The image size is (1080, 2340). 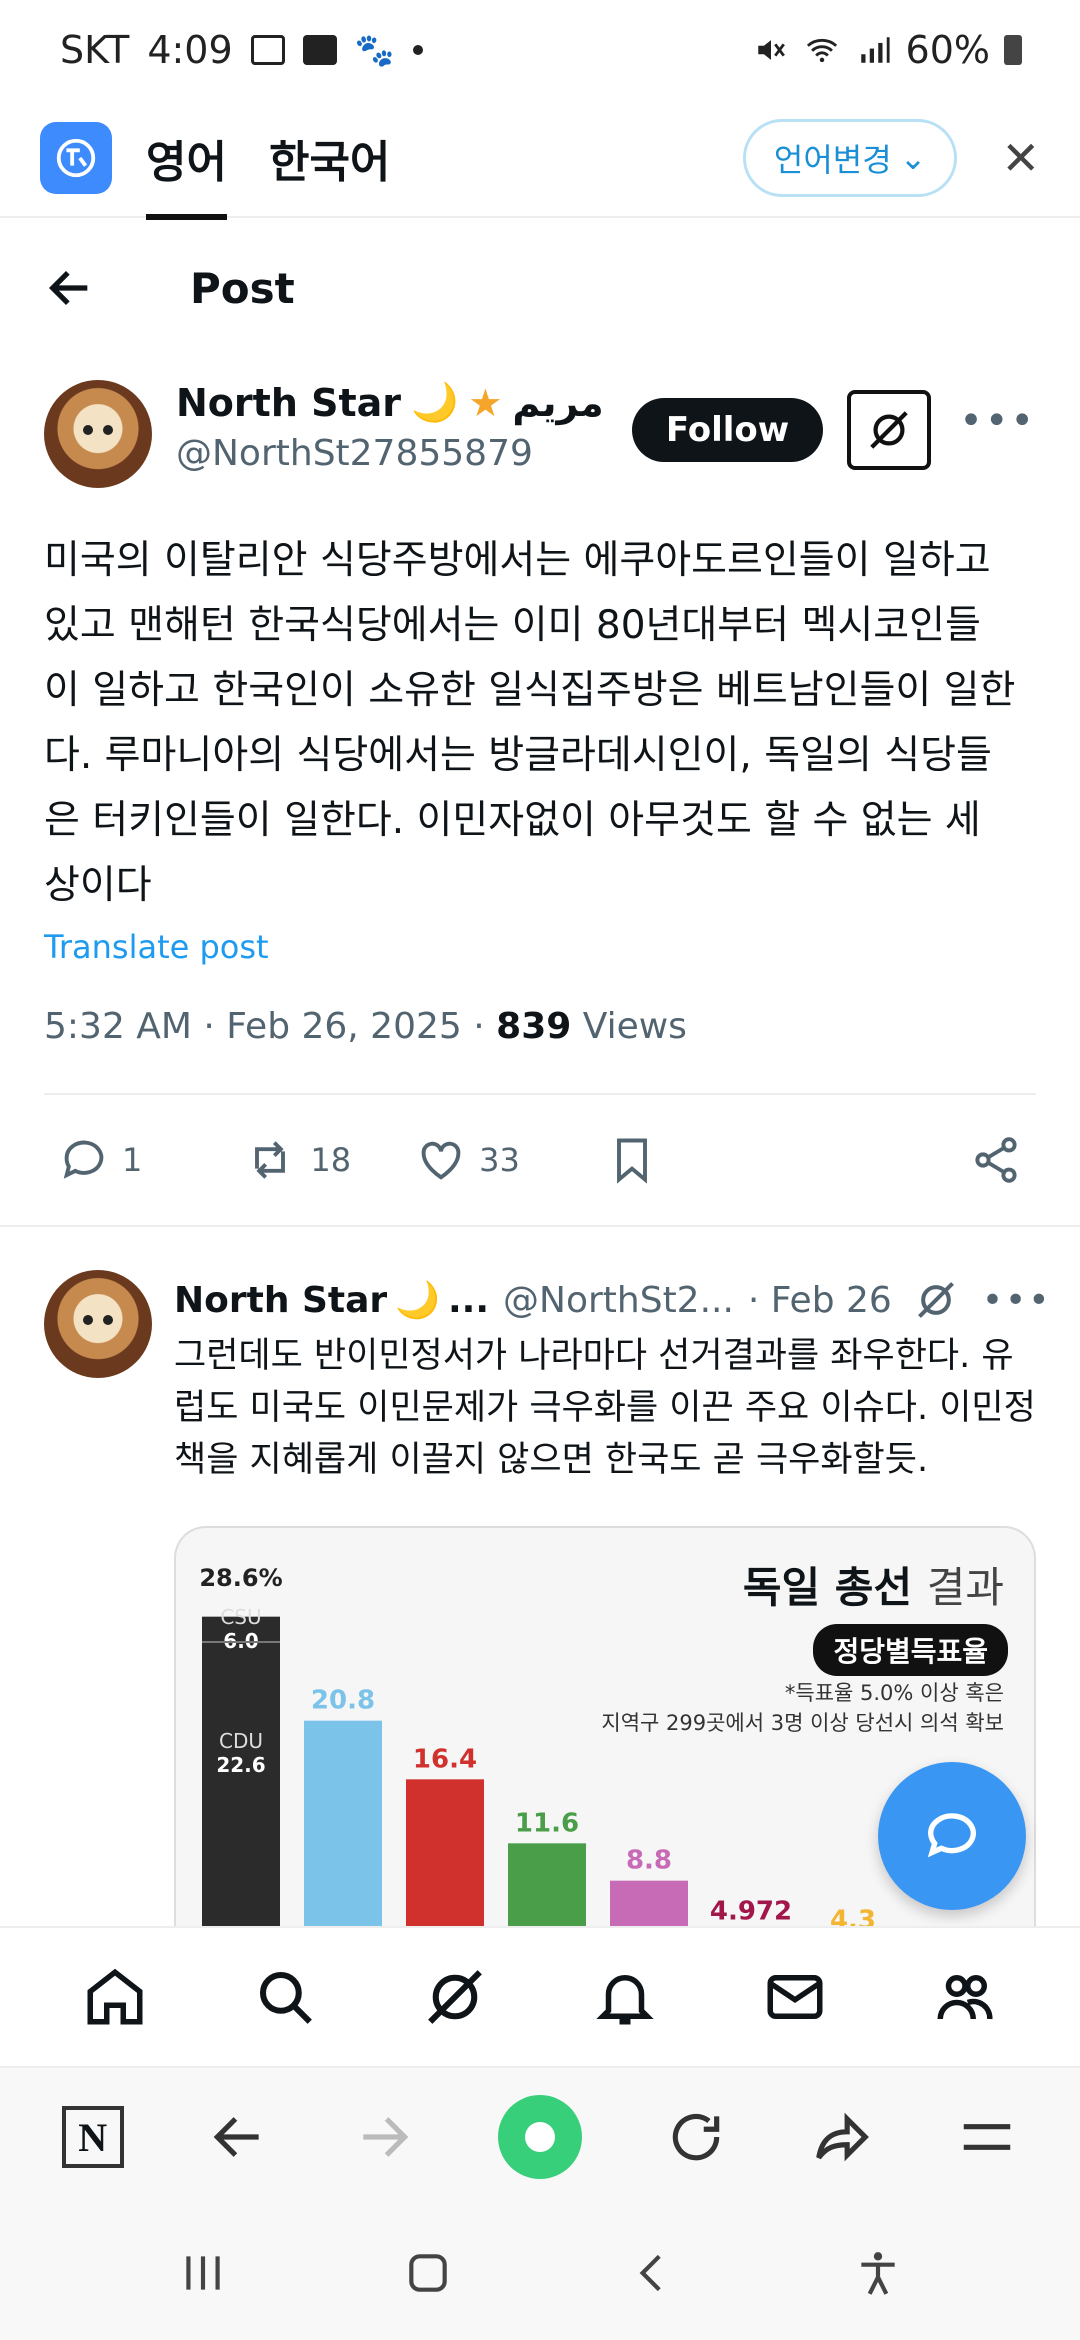 What do you see at coordinates (821, 50) in the screenshot?
I see `wifi-icon` at bounding box center [821, 50].